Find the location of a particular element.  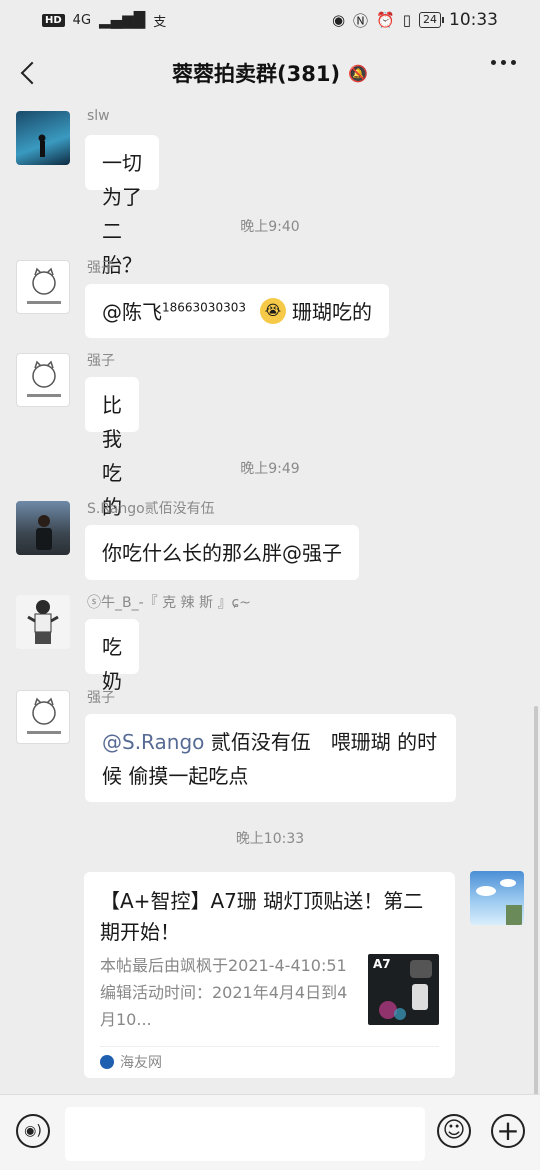

status-right: ◉ Ⓝ ⏰ ▯ 24 10:33 is located at coordinates (415, 20).